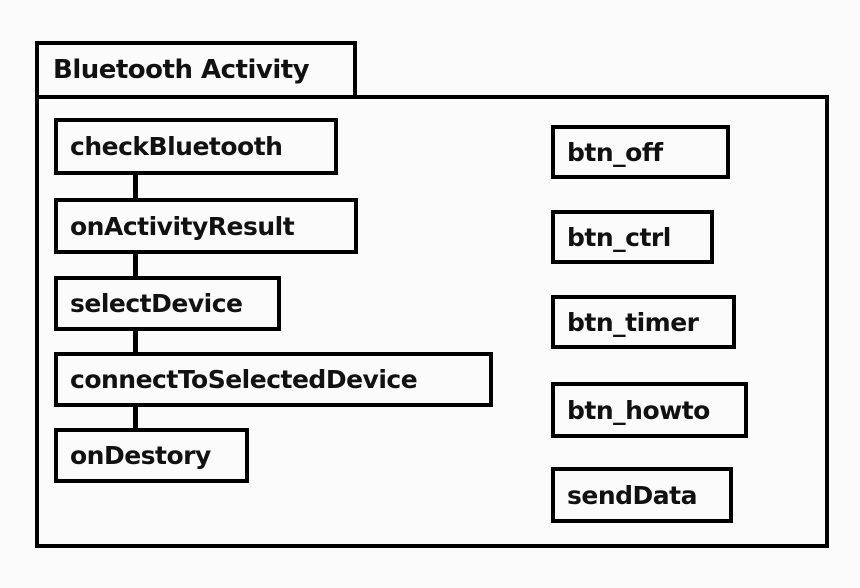 This screenshot has width=860, height=588. I want to click on button-btn-ctrl: btn_ctrl, so click(632, 237).